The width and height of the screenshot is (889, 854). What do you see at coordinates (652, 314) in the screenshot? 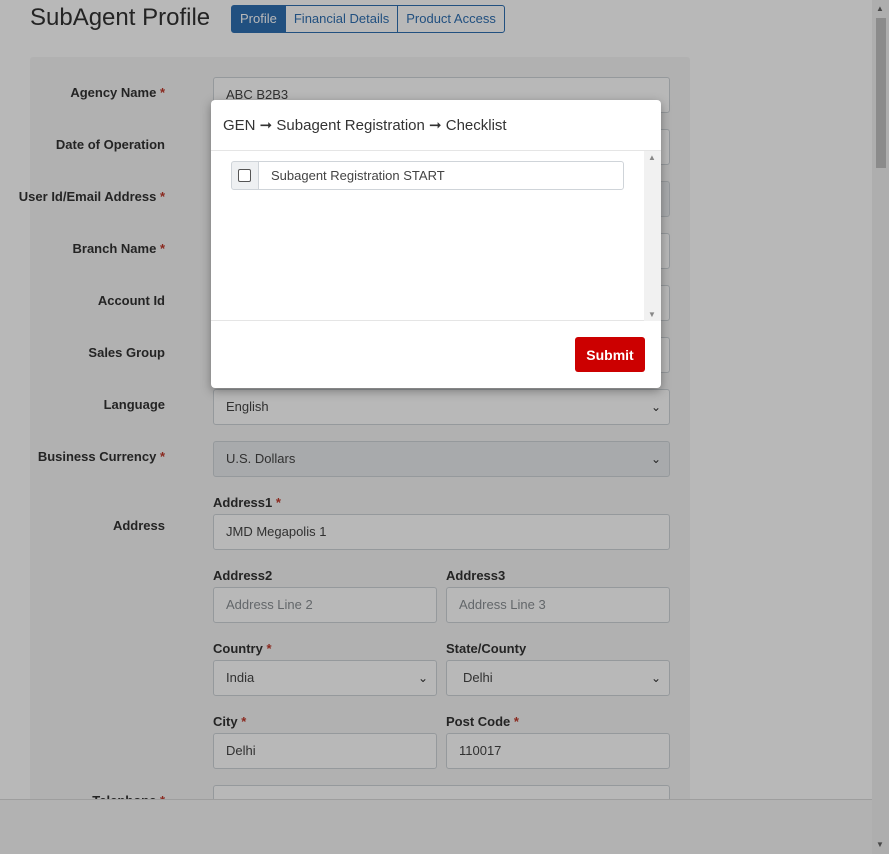
I see `scroll-down-icon: ▼` at bounding box center [652, 314].